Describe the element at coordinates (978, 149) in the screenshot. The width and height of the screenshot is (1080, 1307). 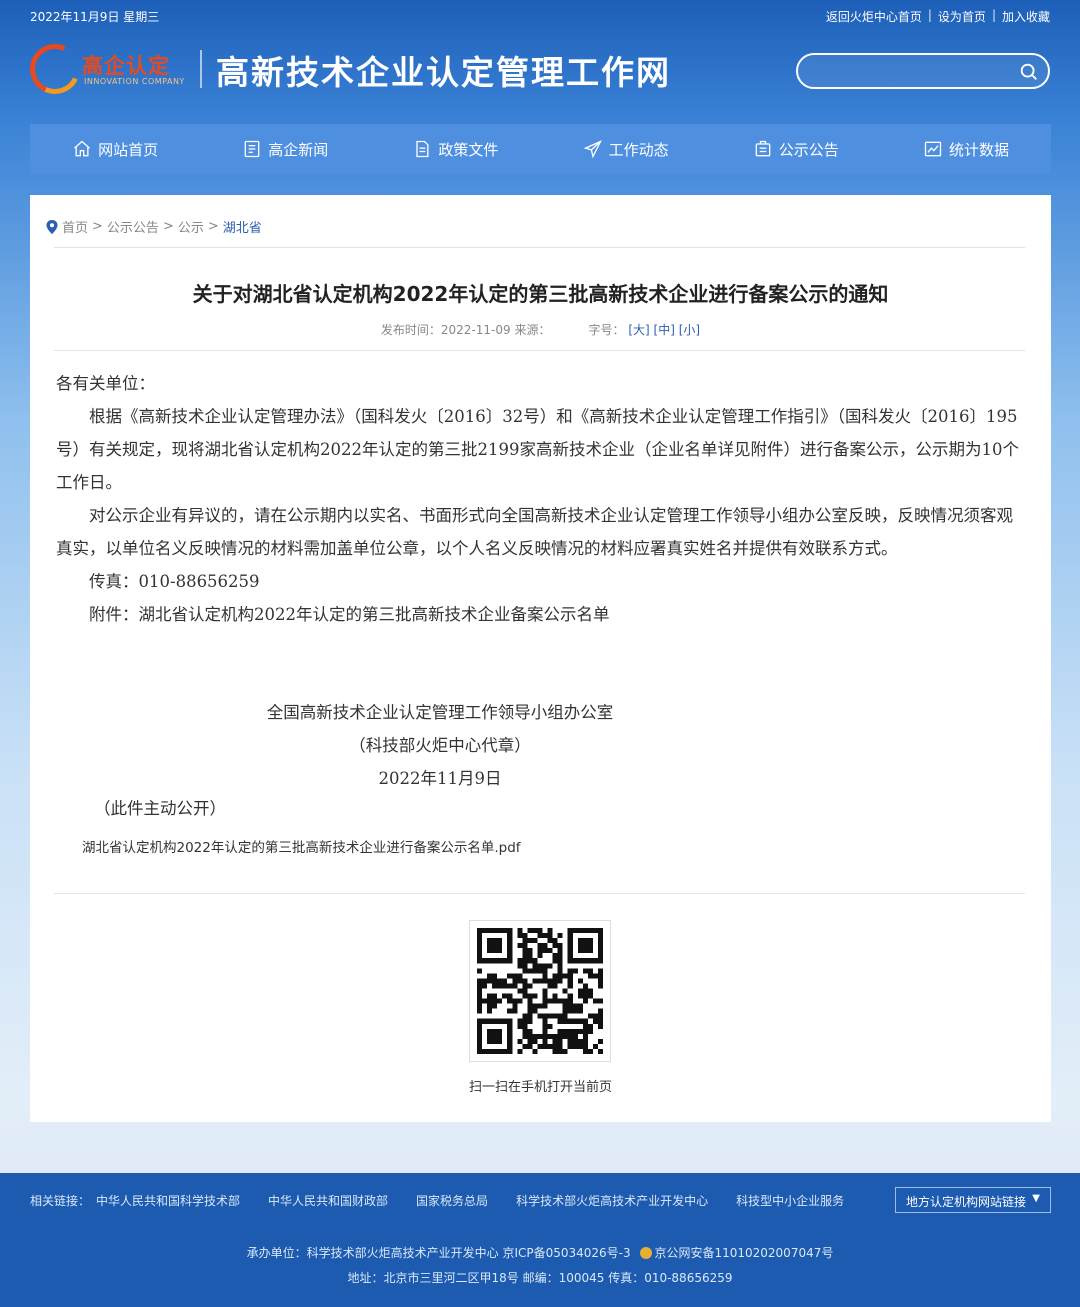
I see `nav-label: 统计数据` at that location.